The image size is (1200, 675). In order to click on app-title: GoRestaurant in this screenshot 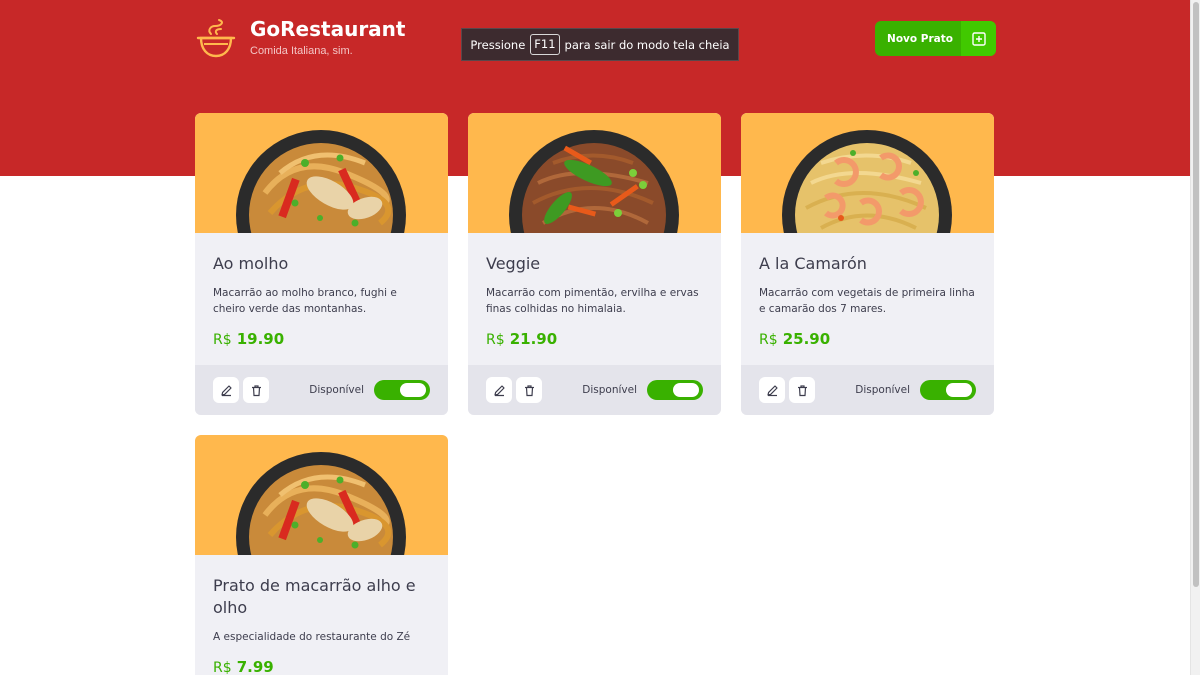, I will do `click(328, 29)`.